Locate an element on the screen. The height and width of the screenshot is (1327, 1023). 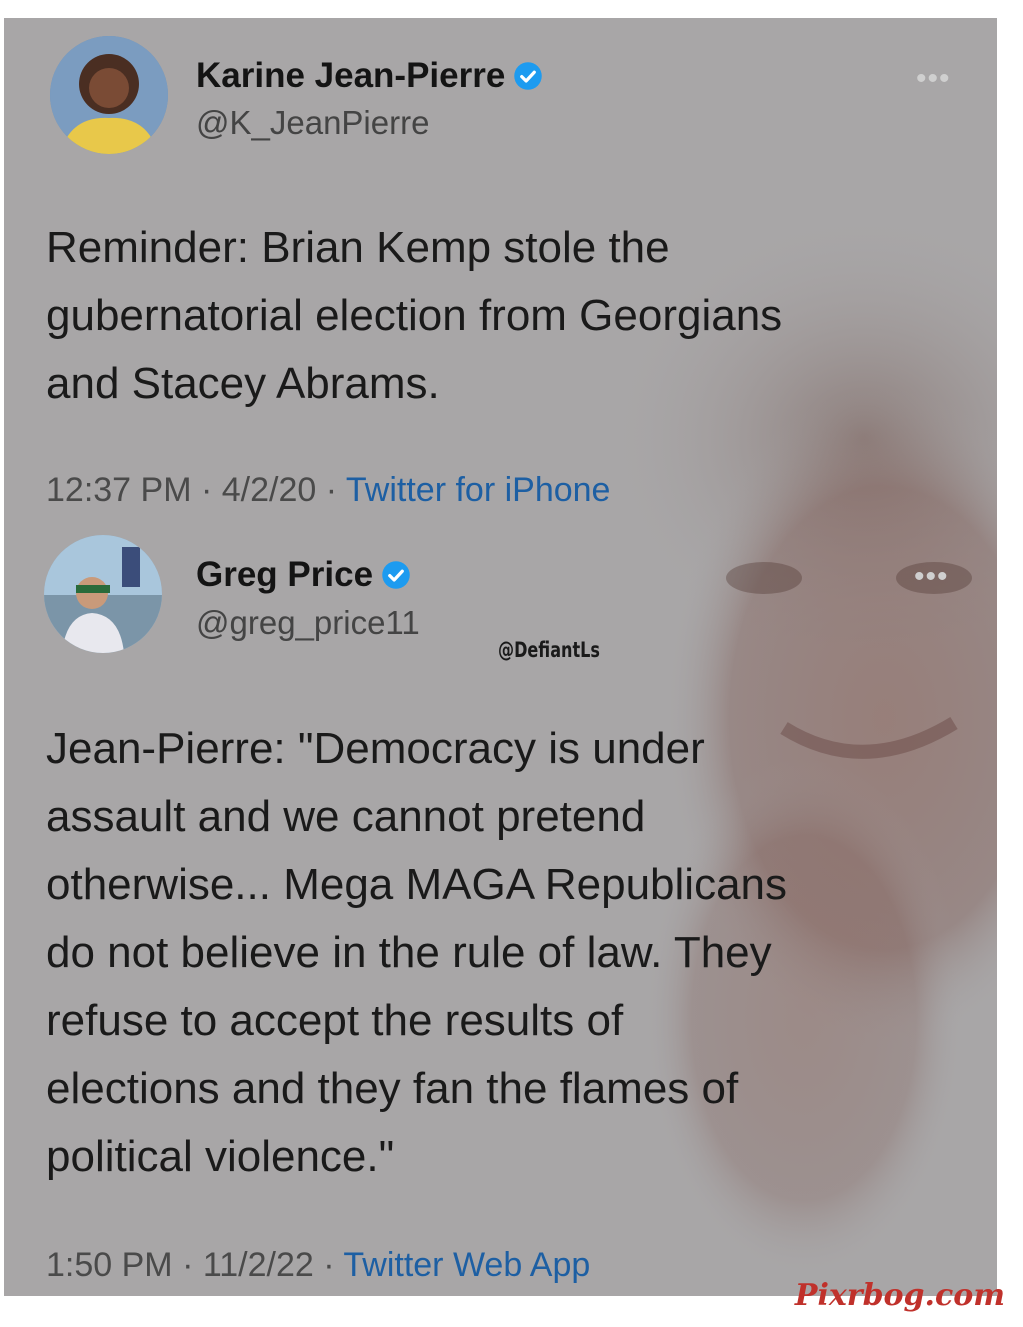
display-name: Karine Jean-Pierre is located at coordinates (369, 76).